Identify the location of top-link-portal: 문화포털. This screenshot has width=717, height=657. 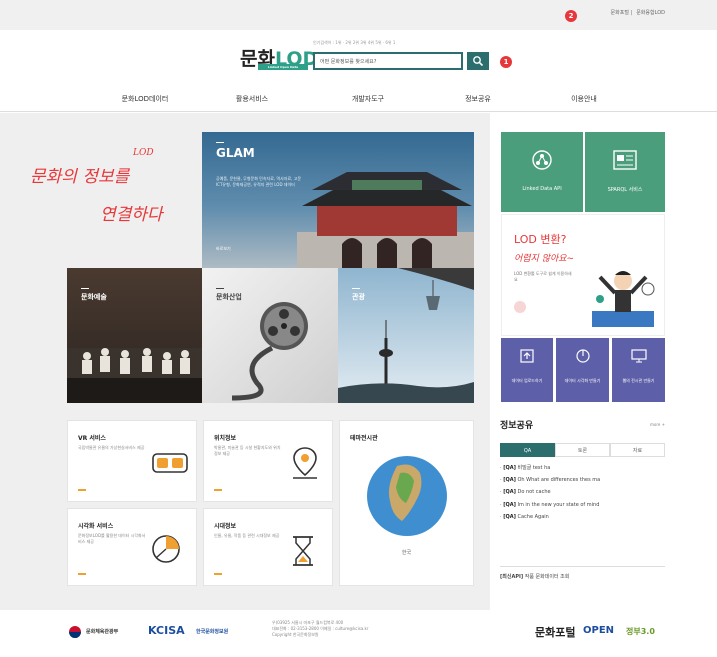
(620, 13).